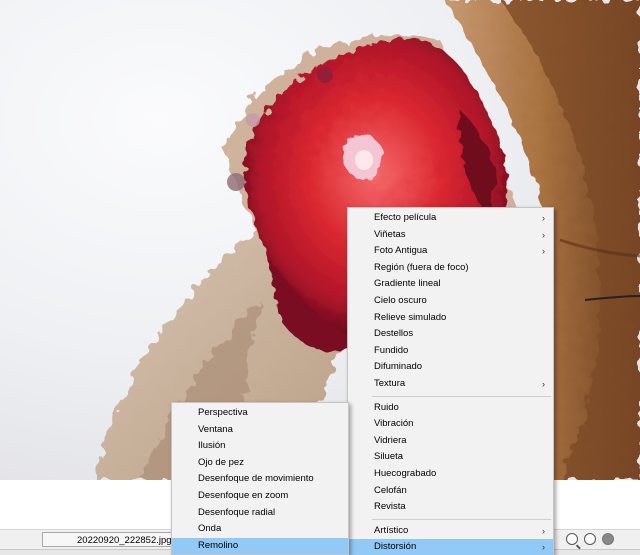 Image resolution: width=640 pixels, height=555 pixels. I want to click on submenu-item-desenfoque-movimiento: Desenfoque de movimiento, so click(260, 479).